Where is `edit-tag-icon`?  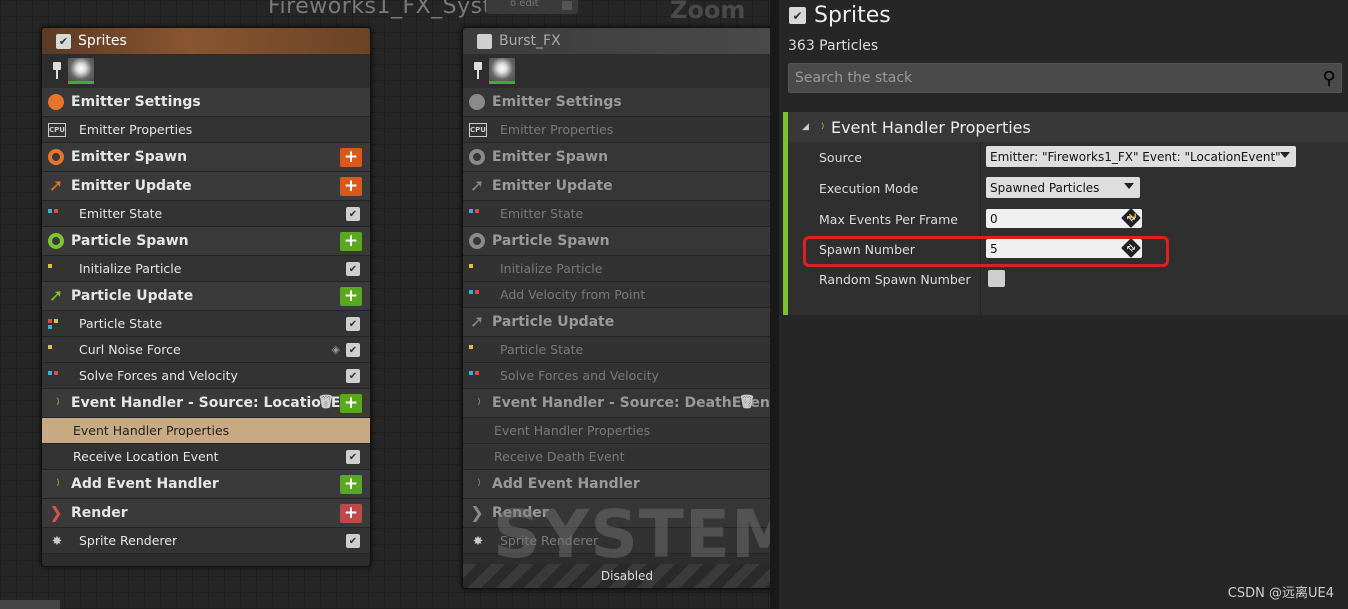 edit-tag-icon is located at coordinates (567, 5).